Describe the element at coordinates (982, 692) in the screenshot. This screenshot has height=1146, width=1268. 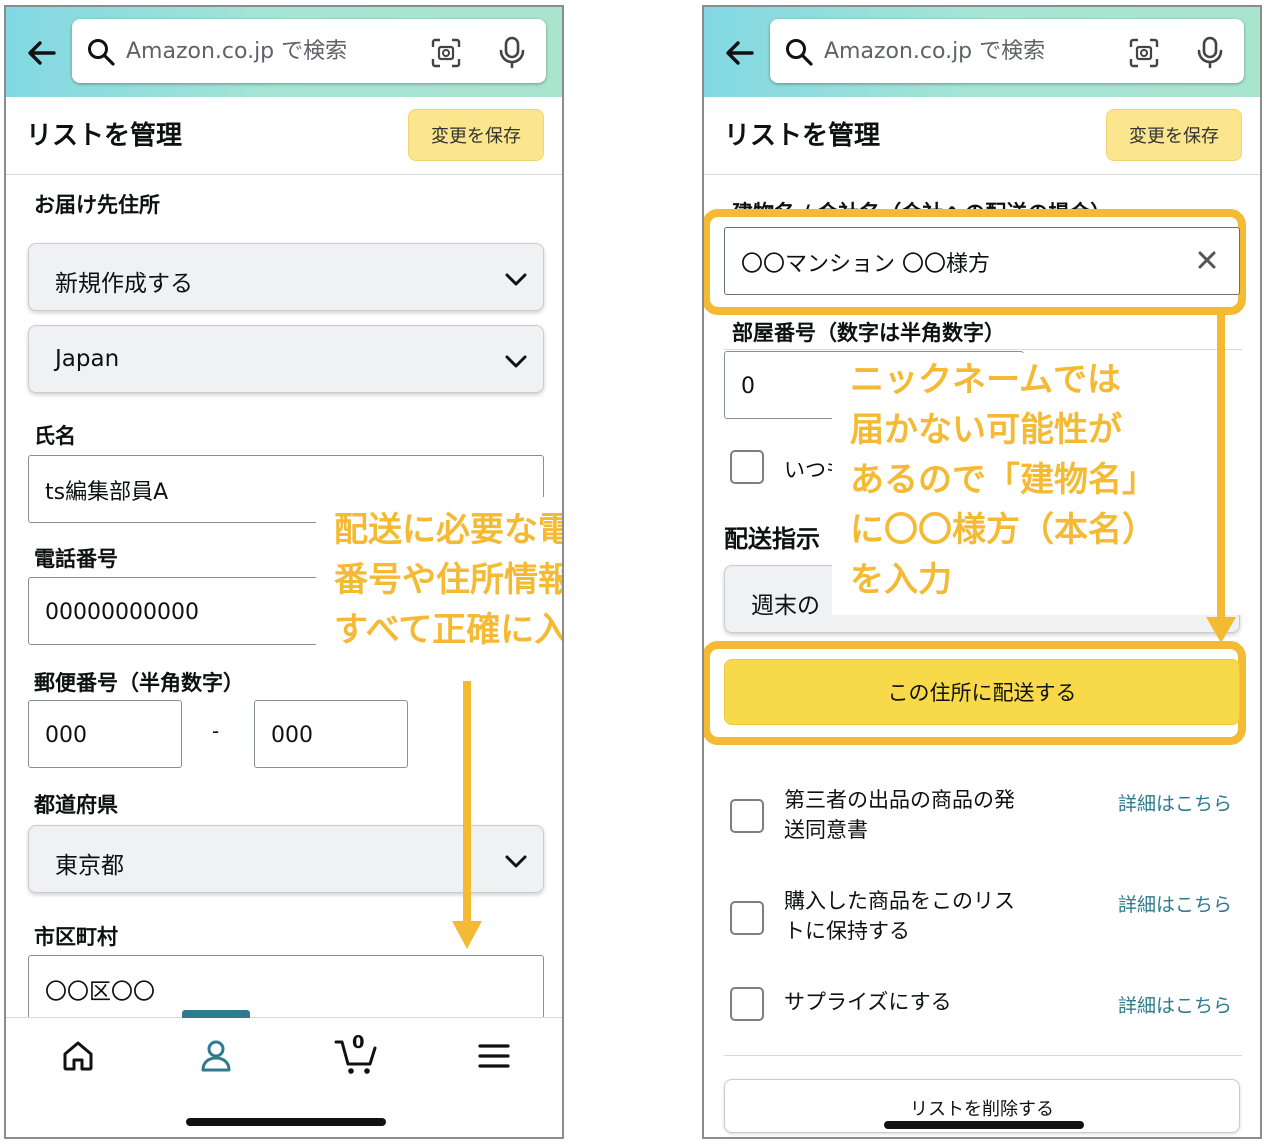
I see `ship-to-this-address-button: この住所に配送する` at that location.